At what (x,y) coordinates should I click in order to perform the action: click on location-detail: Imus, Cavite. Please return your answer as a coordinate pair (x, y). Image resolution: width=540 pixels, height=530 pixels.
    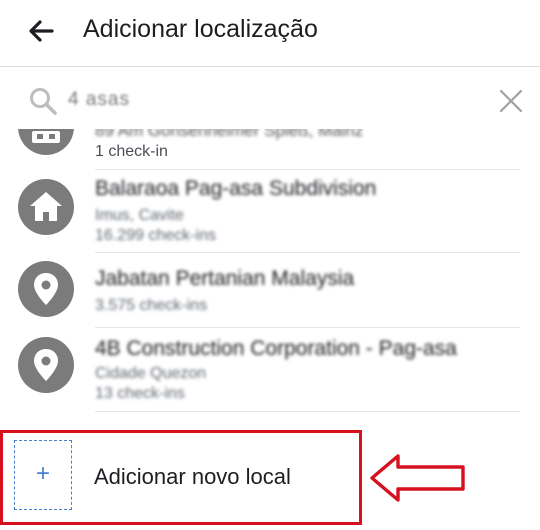
    Looking at the image, I should click on (139, 215).